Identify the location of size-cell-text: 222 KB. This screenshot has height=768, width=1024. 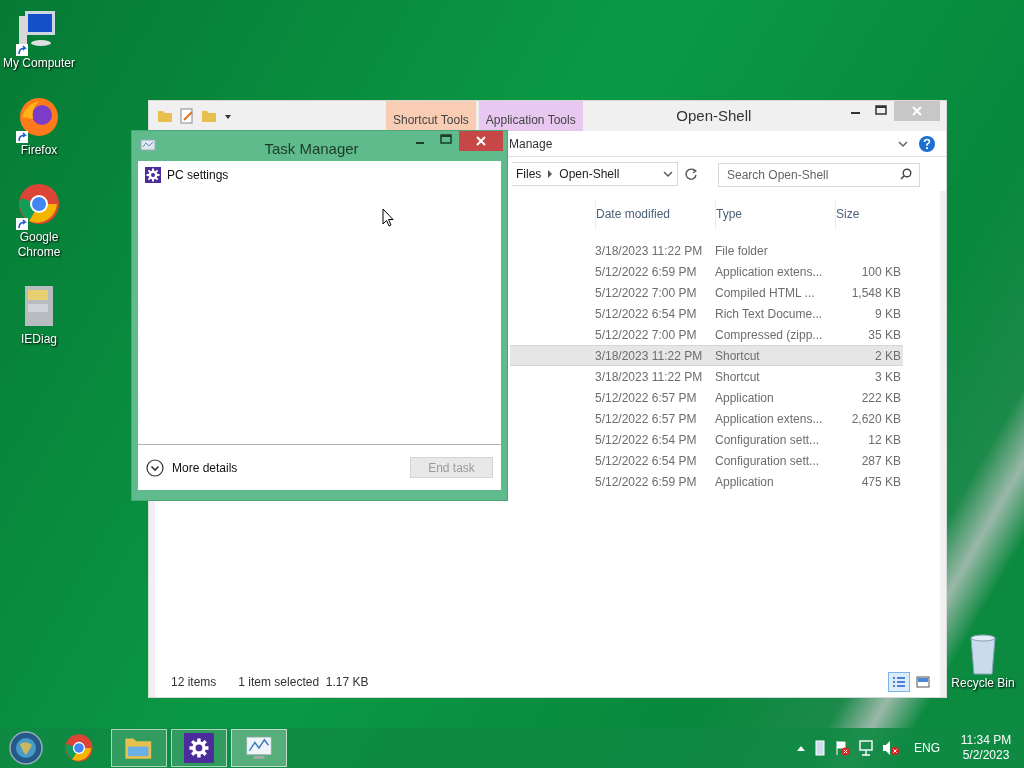
(880, 398).